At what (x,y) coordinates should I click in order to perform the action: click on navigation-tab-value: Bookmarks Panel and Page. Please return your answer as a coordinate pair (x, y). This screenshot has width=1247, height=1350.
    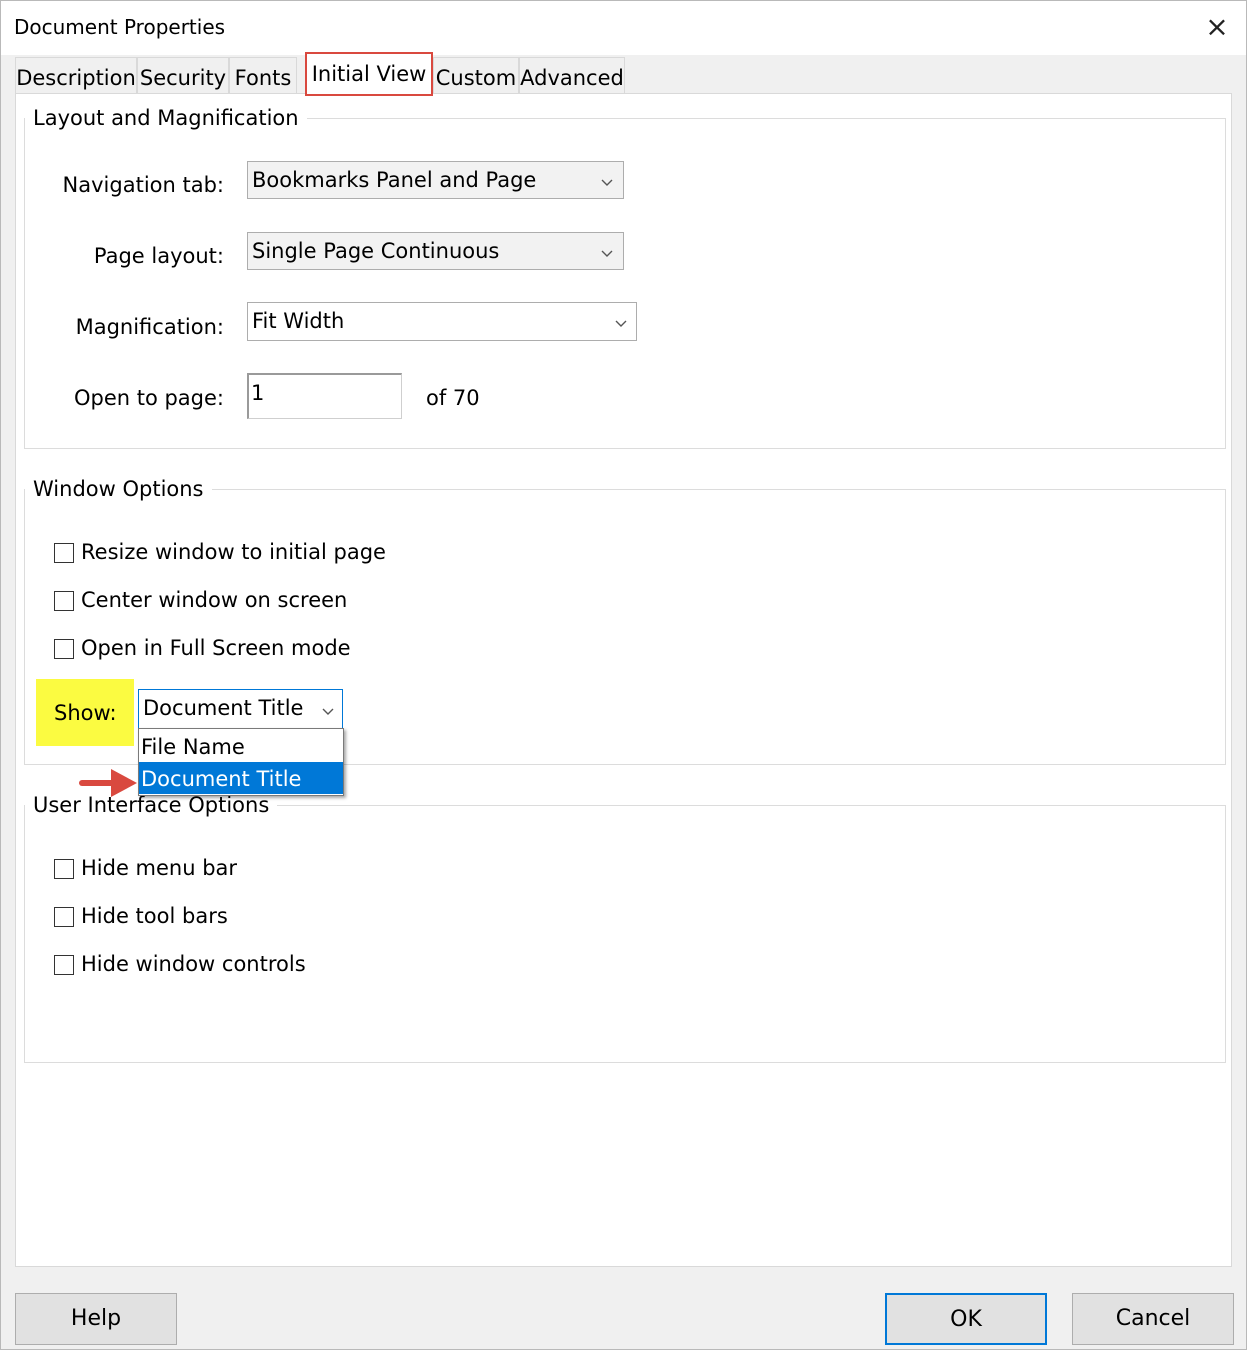
    Looking at the image, I should click on (394, 180).